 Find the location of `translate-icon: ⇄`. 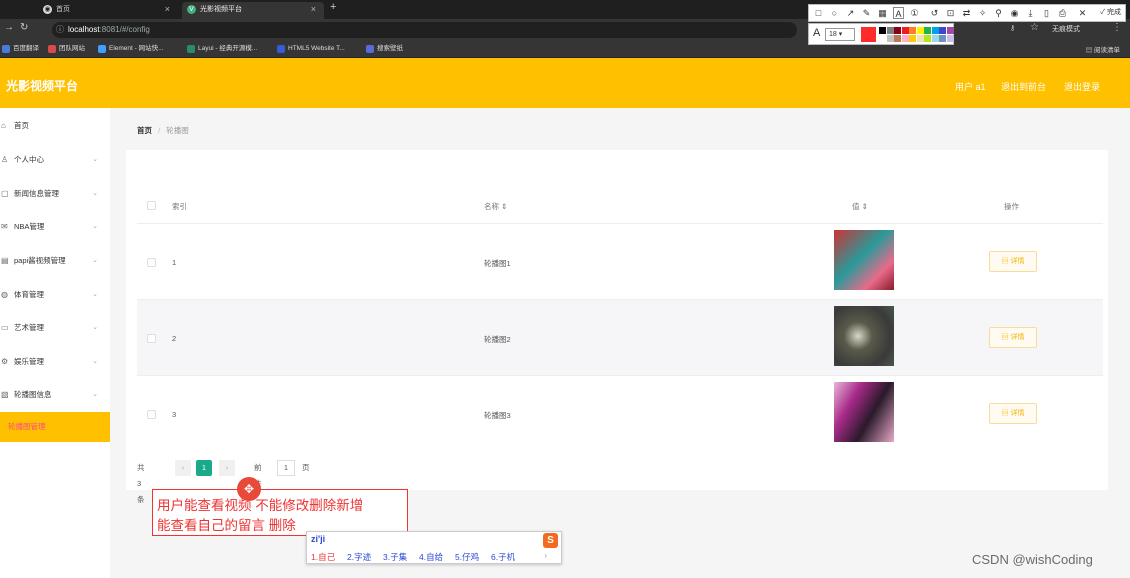

translate-icon: ⇄ is located at coordinates (966, 13).